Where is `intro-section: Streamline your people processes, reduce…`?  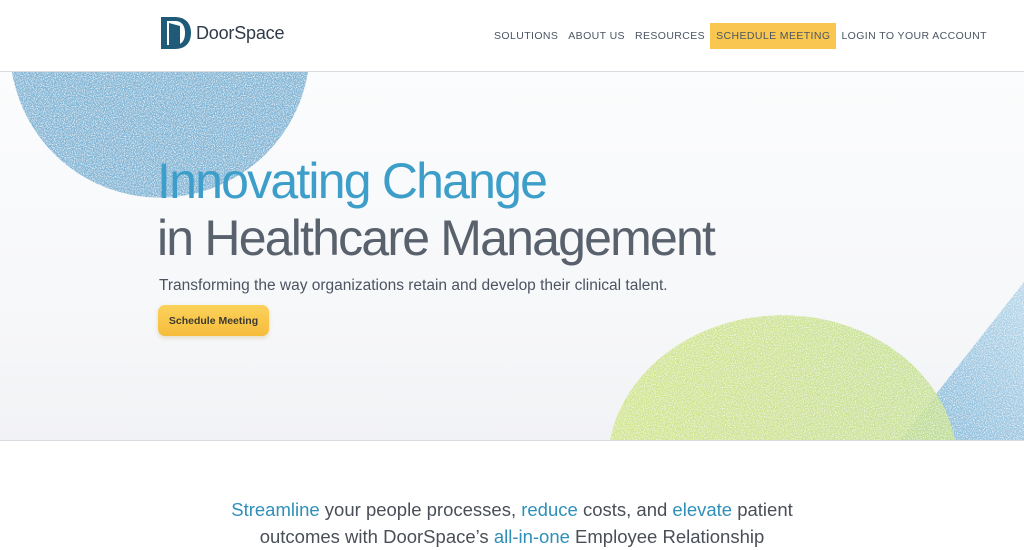
intro-section: Streamline your people processes, reduce… is located at coordinates (512, 523).